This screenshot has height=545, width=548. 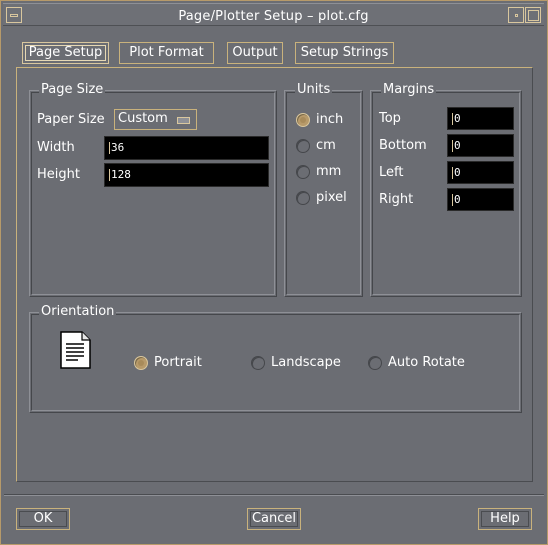 I want to click on width-value: 36, so click(x=118, y=147).